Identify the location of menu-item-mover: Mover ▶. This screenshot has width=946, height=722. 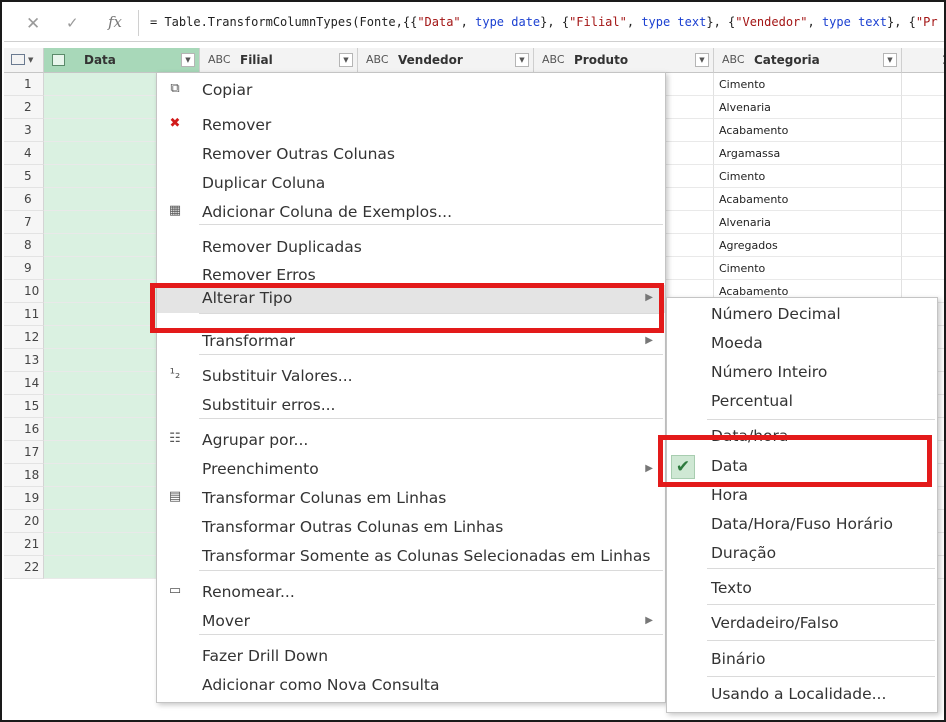
(411, 622).